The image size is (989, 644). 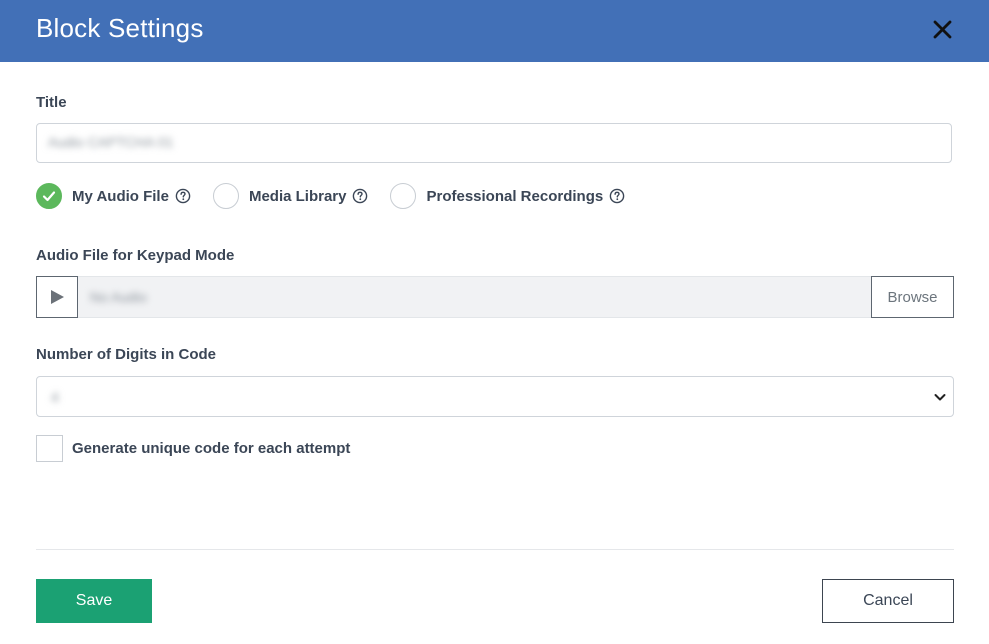 What do you see at coordinates (49, 448) in the screenshot?
I see `unique-code-checkbox` at bounding box center [49, 448].